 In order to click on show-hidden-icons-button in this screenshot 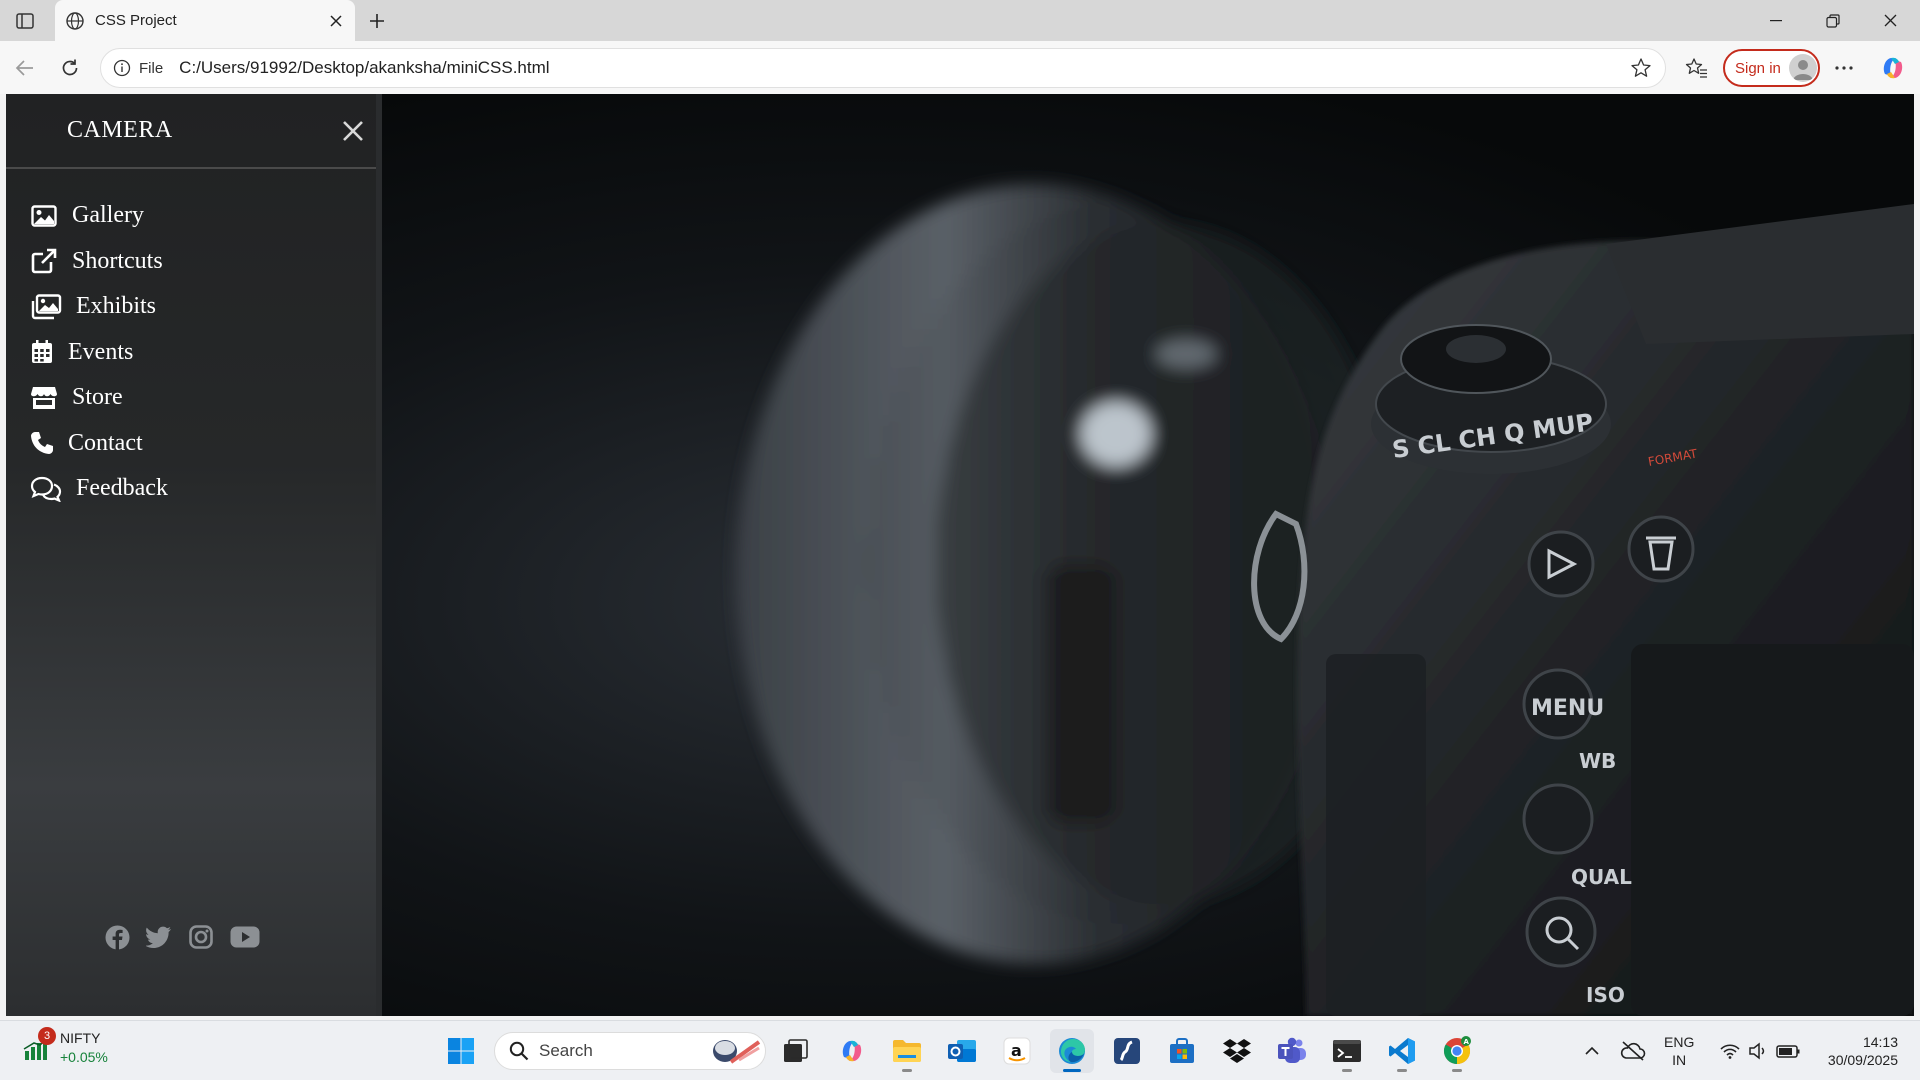, I will do `click(1592, 1051)`.